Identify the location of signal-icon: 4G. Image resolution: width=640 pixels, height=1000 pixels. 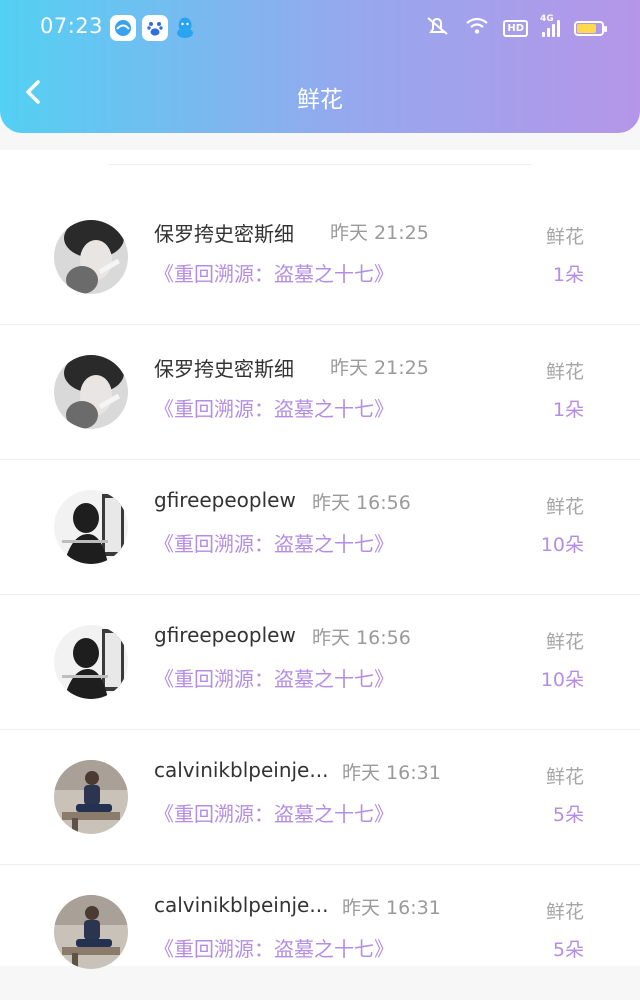
(550, 25).